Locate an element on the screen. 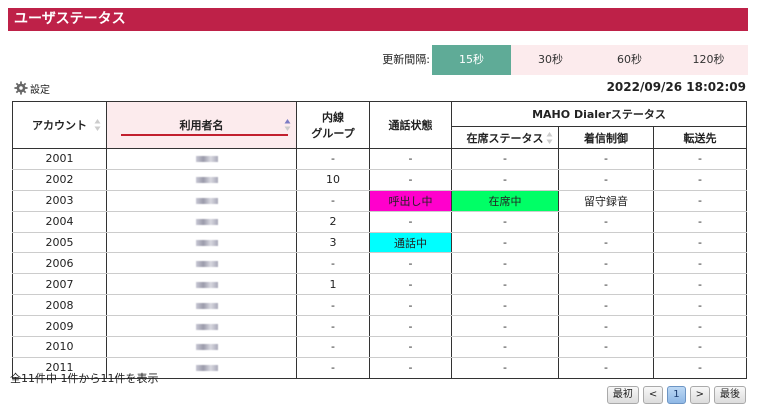 The width and height of the screenshot is (758, 408). table-row: 2001 - - - - - is located at coordinates (380, 159).